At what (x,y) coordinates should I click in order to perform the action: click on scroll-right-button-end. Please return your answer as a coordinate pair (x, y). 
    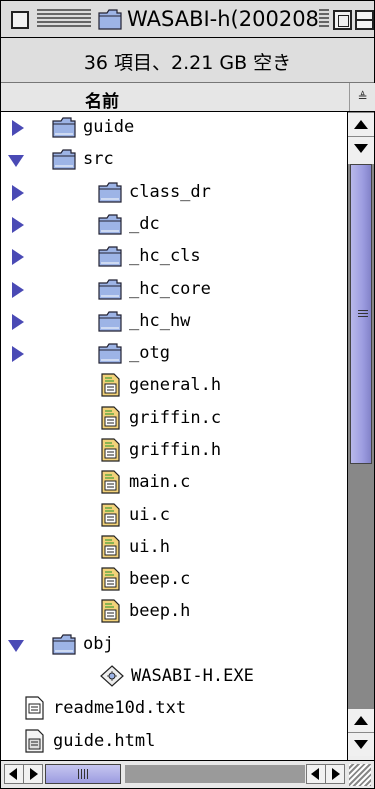
    Looking at the image, I should click on (335, 774).